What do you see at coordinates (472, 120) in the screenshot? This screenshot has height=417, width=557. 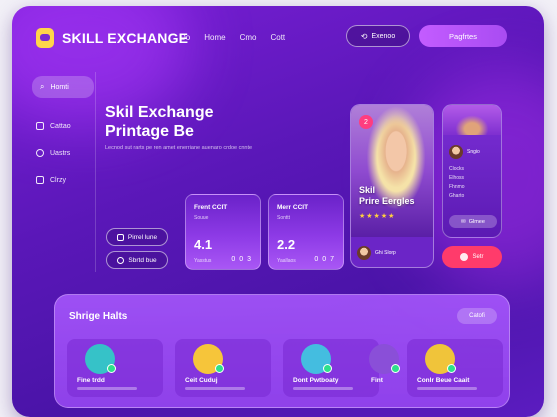 I see `side-profile-banner` at bounding box center [472, 120].